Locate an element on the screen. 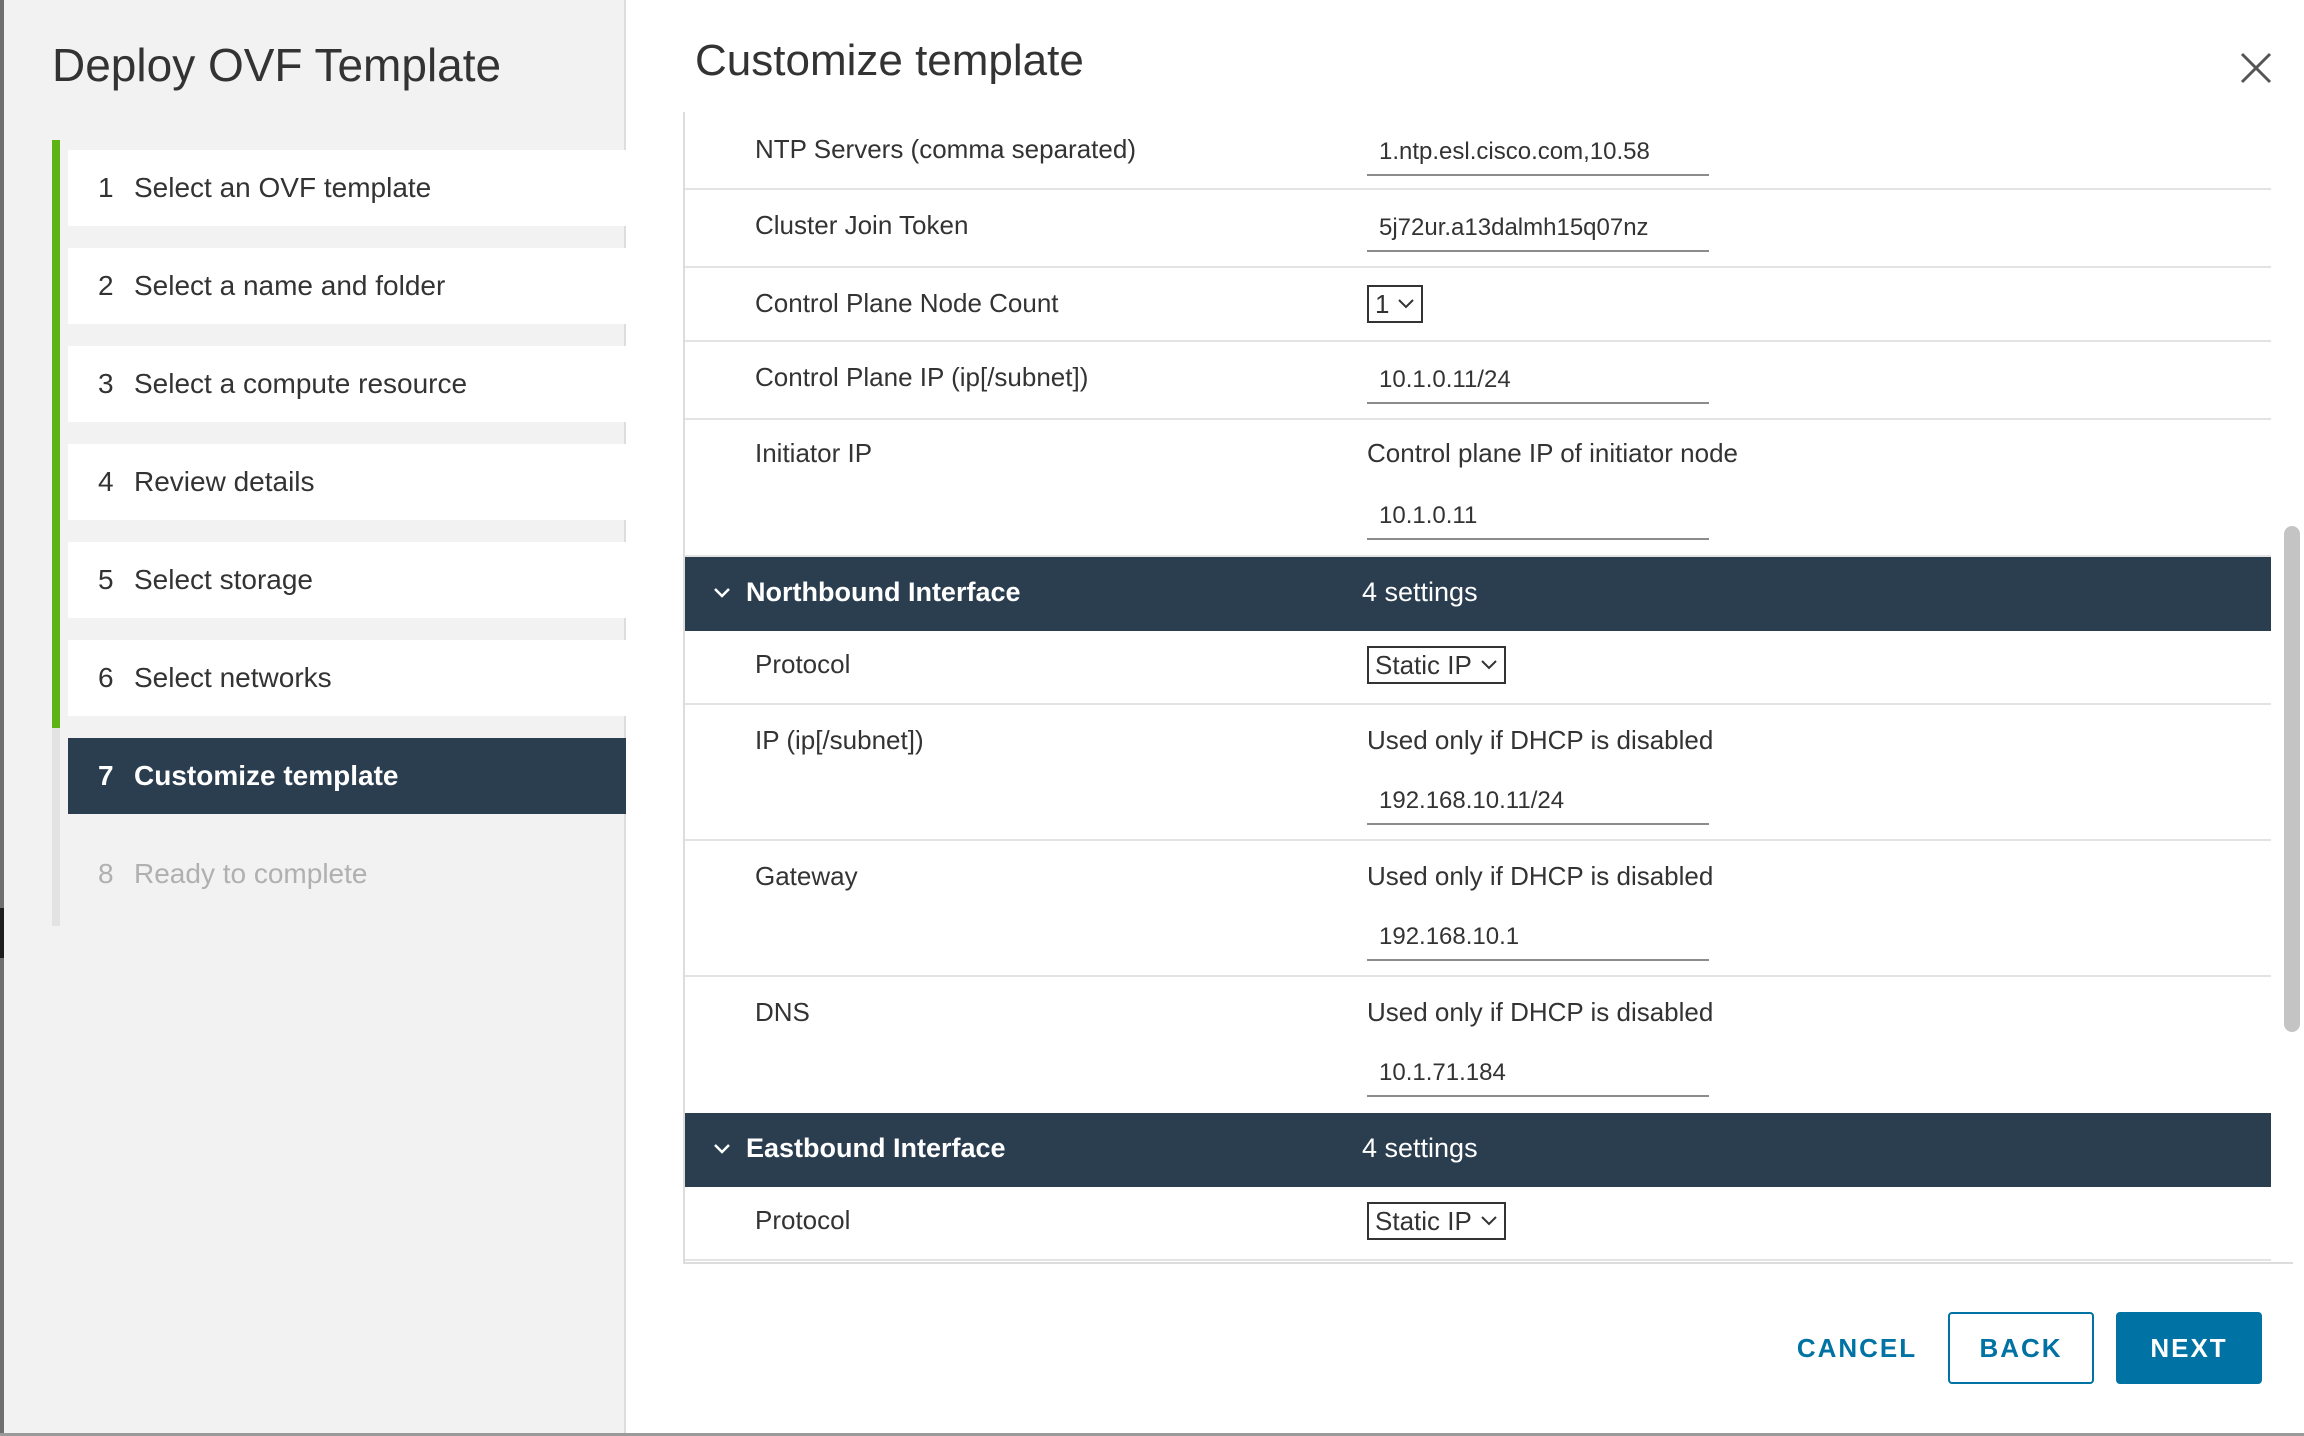  back-button: BACK is located at coordinates (2021, 1348).